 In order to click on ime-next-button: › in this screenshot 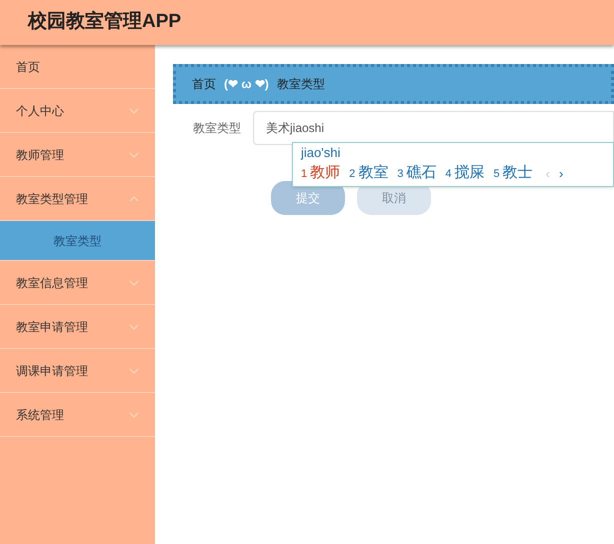, I will do `click(561, 174)`.